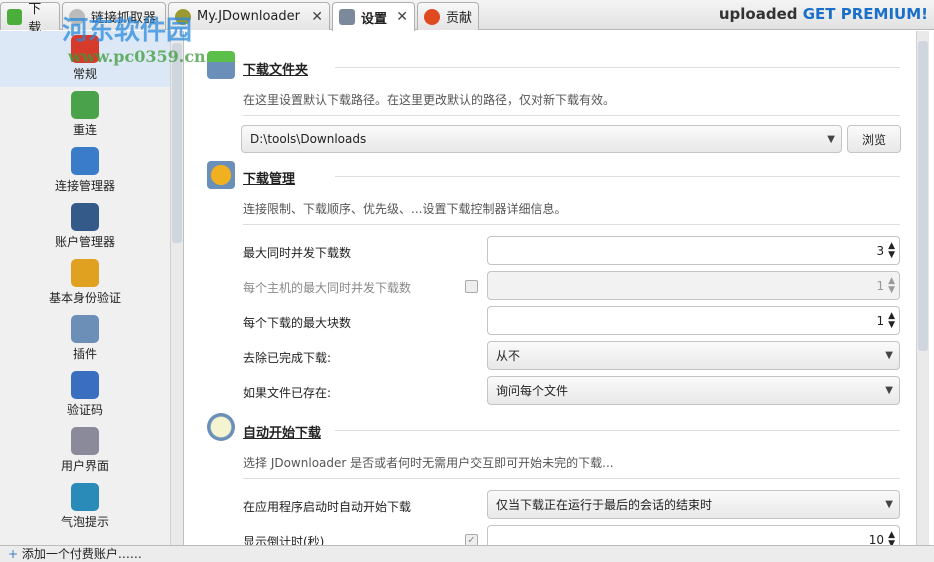  What do you see at coordinates (508, 356) in the screenshot?
I see `select-value: 从不` at bounding box center [508, 356].